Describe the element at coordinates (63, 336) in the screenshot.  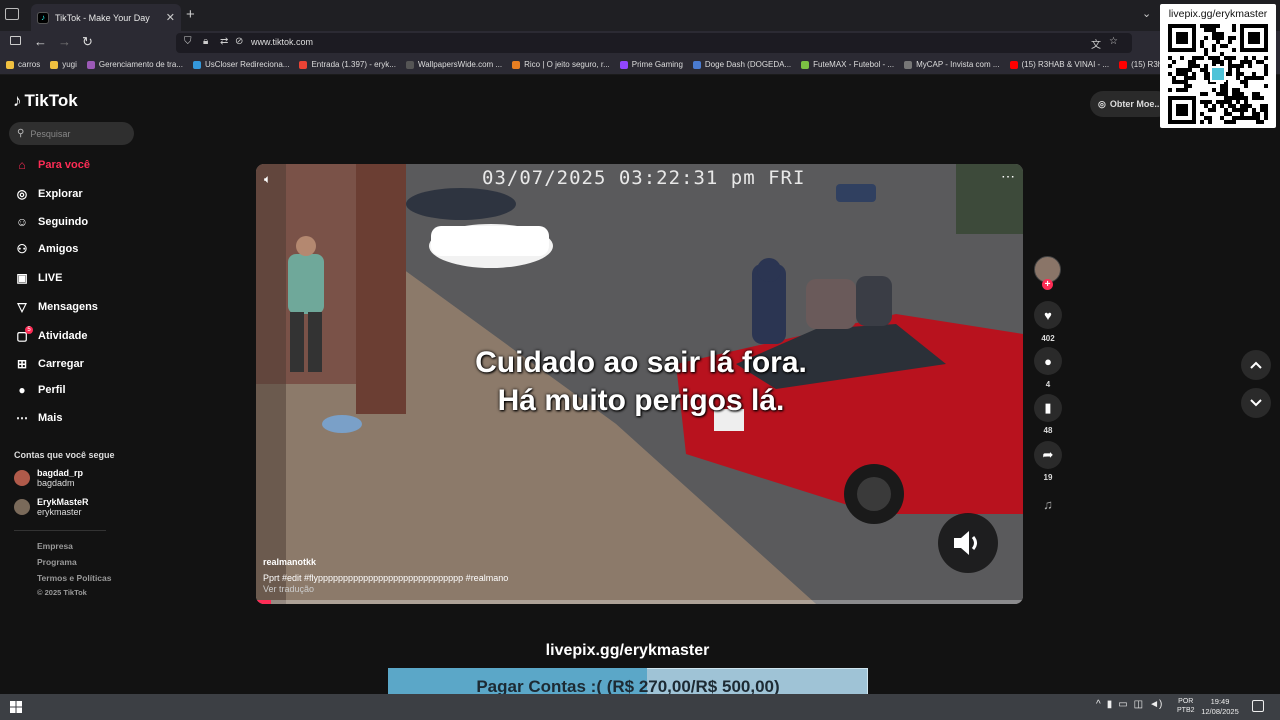
I see `sidebar-item-label: Atividade` at that location.